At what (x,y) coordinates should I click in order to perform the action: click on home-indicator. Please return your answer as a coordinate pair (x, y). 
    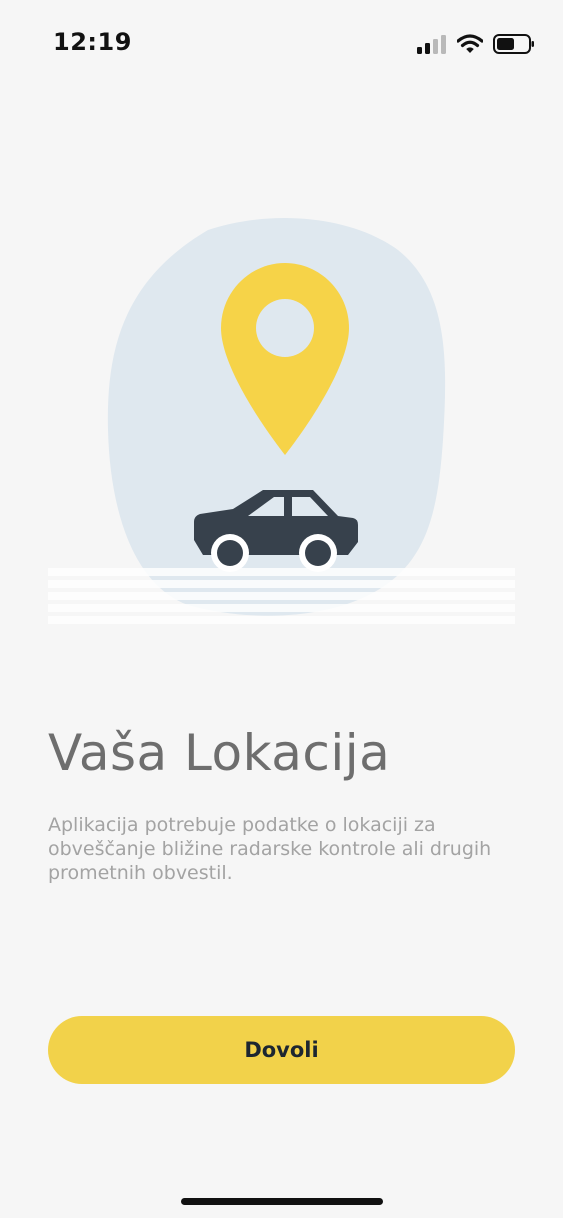
    Looking at the image, I should click on (282, 1201).